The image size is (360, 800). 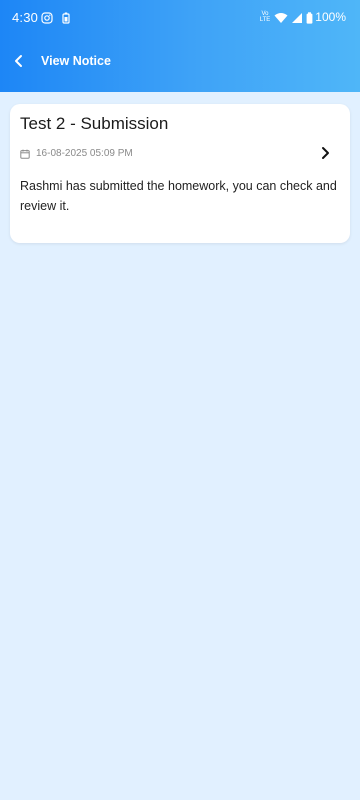 What do you see at coordinates (281, 20) in the screenshot?
I see `wifi-icon` at bounding box center [281, 20].